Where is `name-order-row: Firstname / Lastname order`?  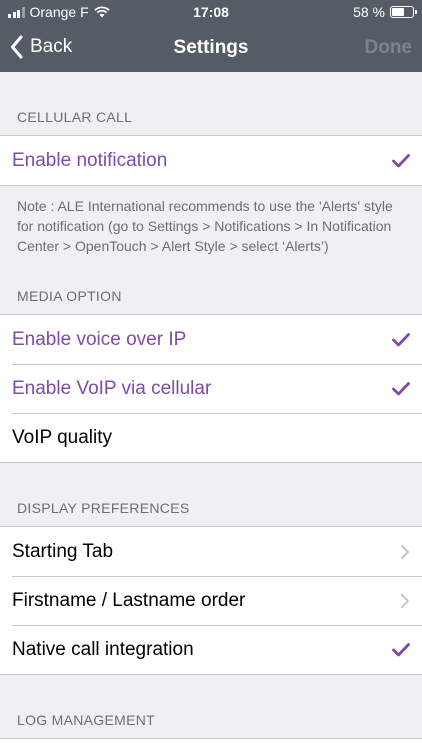 name-order-row: Firstname / Lastname order is located at coordinates (211, 600).